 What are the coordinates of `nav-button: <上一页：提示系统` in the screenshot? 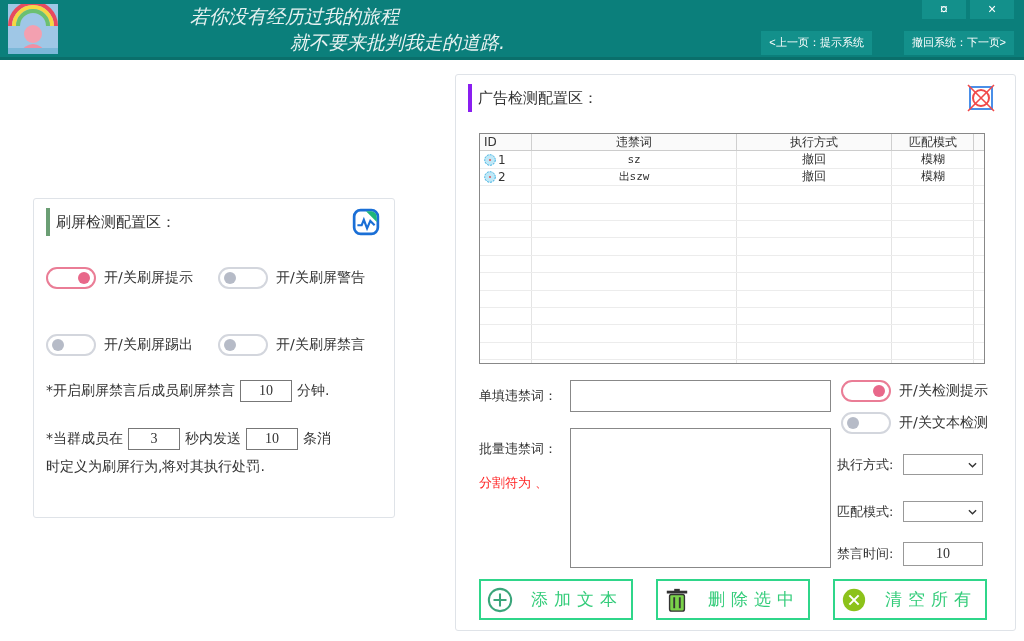 It's located at (816, 42).